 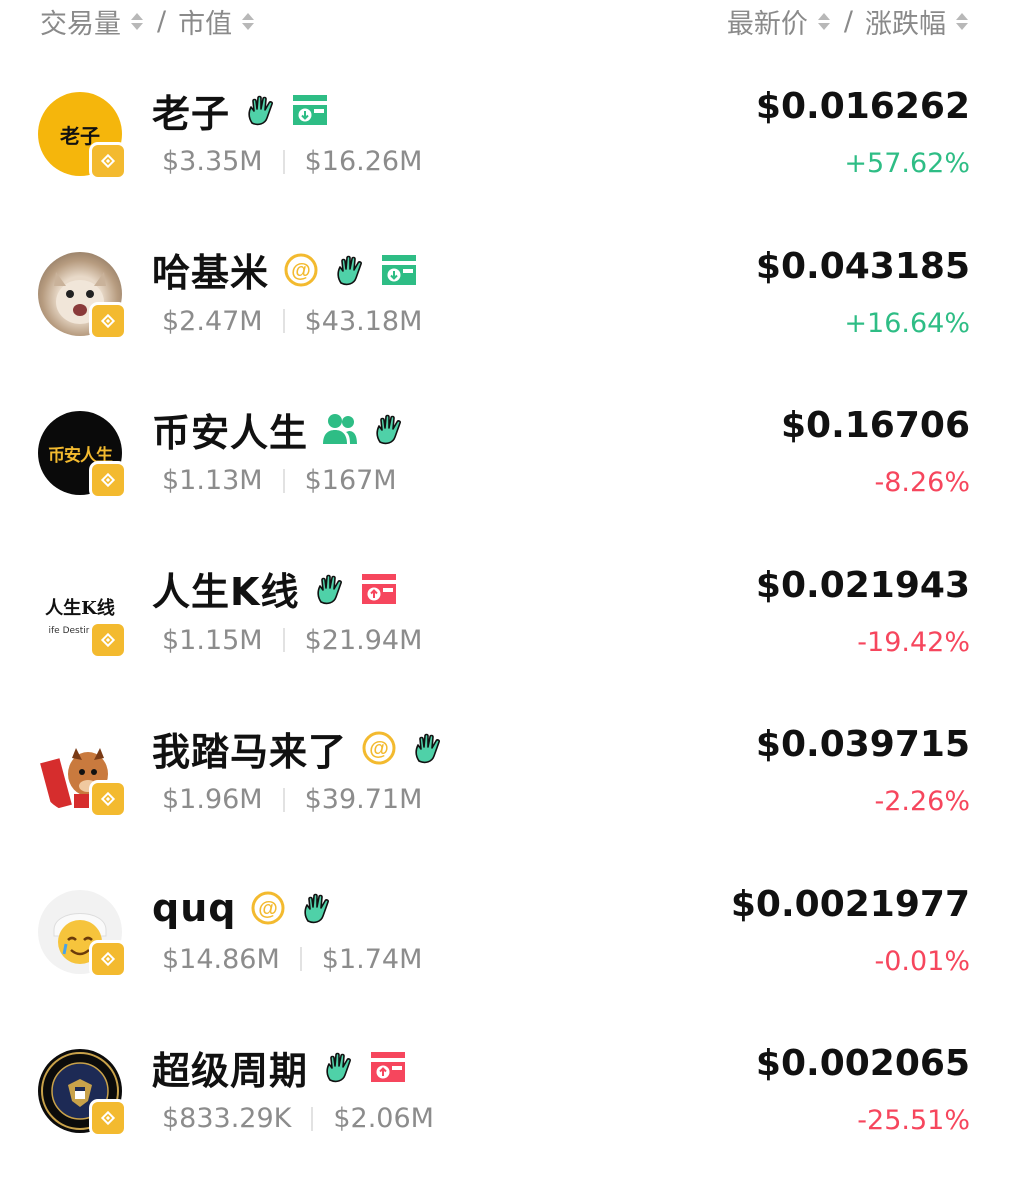 What do you see at coordinates (363, 799) in the screenshot?
I see `market-cap-value: $39.71M` at bounding box center [363, 799].